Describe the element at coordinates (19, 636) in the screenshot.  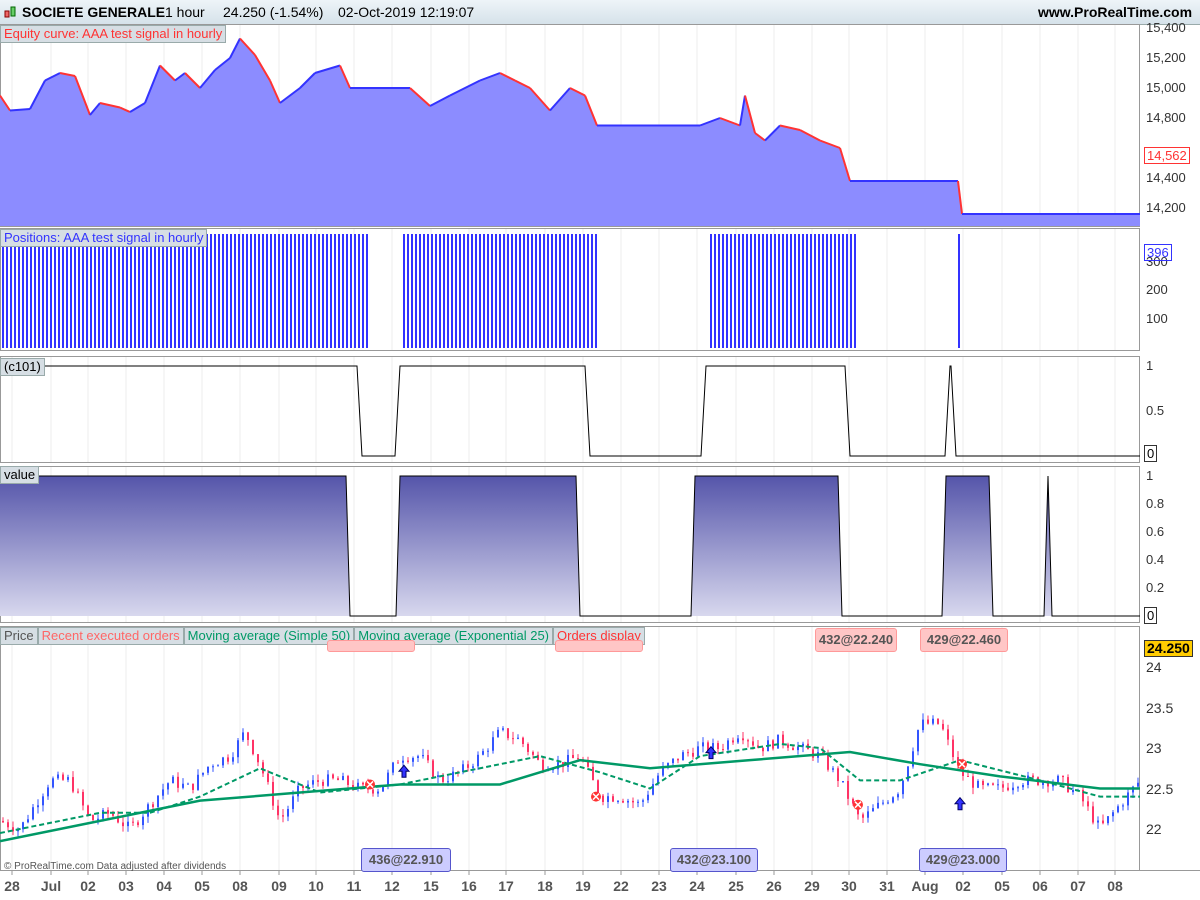
I see `legend-price: Price` at that location.